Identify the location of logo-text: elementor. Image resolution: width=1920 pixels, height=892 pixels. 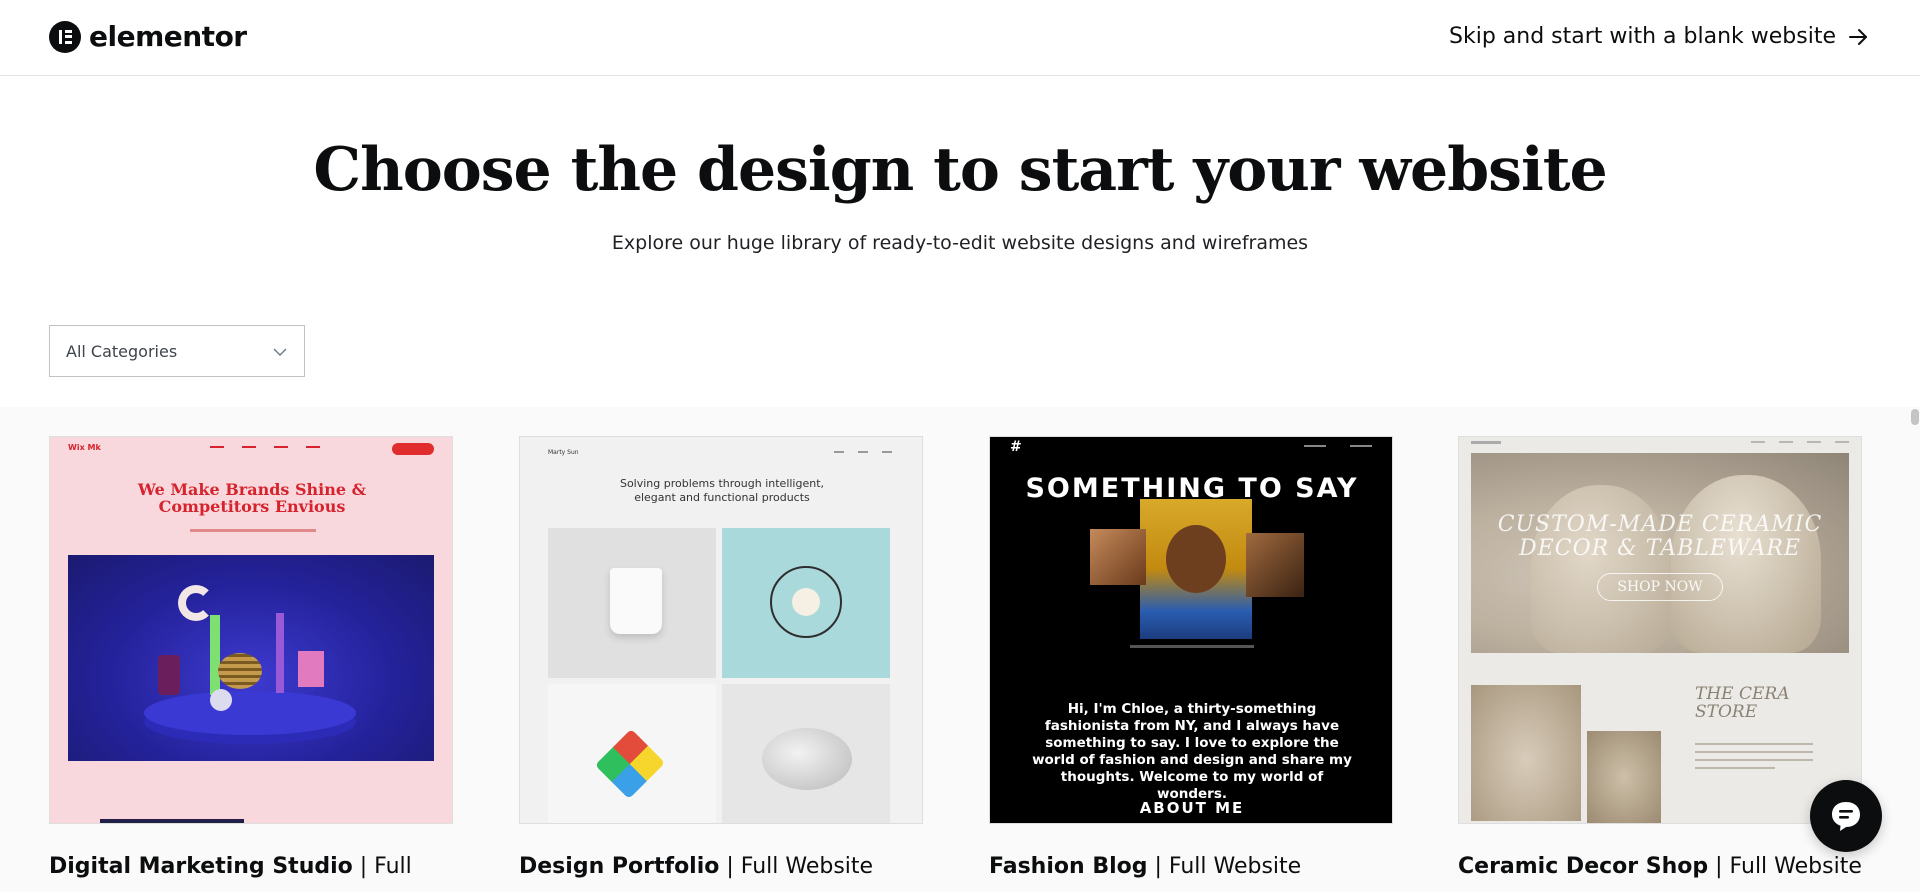
(168, 36).